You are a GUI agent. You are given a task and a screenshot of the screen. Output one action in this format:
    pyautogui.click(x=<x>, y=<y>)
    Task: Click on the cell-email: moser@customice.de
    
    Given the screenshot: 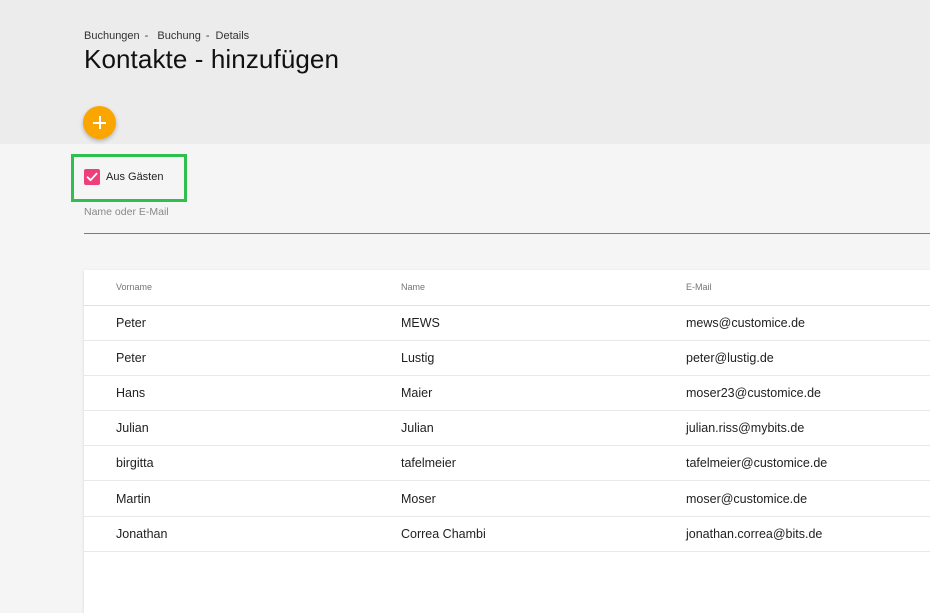 What is the action you would take?
    pyautogui.click(x=808, y=498)
    